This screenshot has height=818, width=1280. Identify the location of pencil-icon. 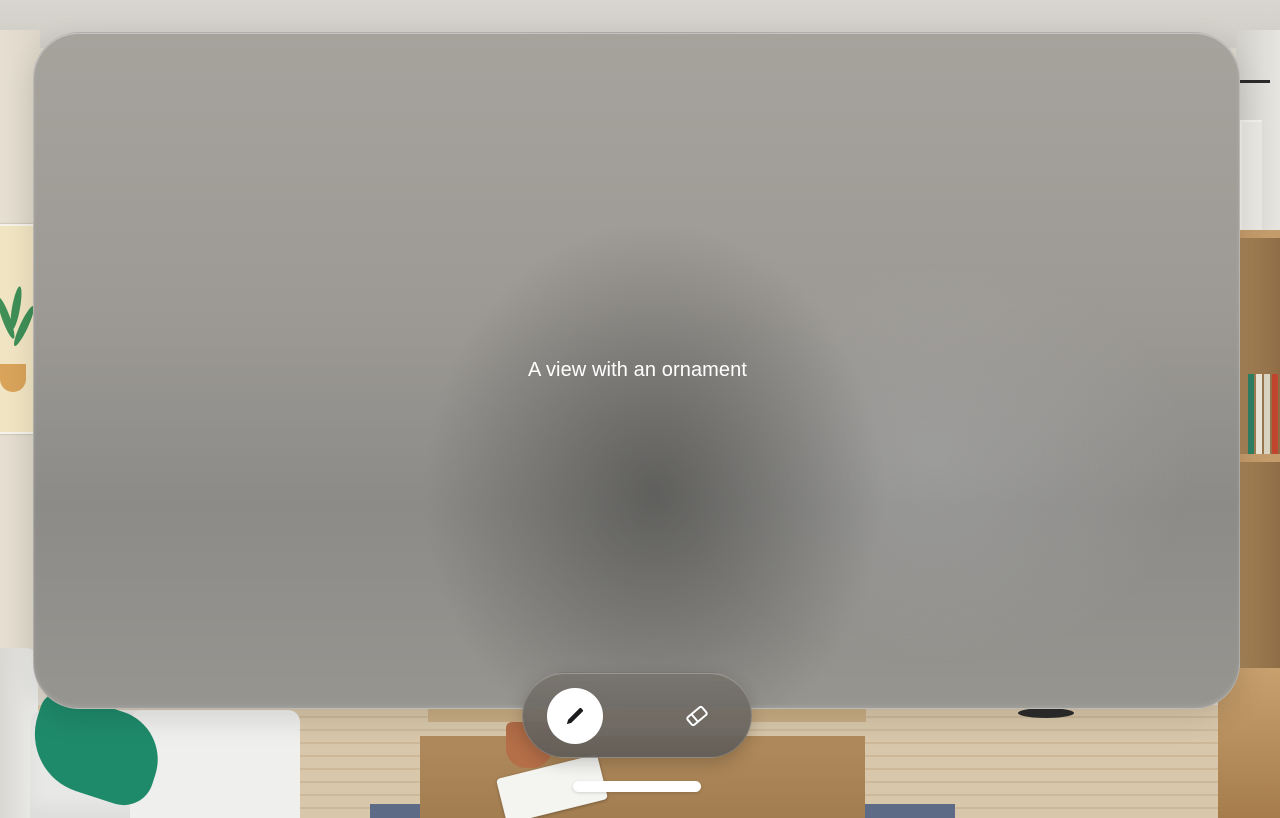
(575, 716).